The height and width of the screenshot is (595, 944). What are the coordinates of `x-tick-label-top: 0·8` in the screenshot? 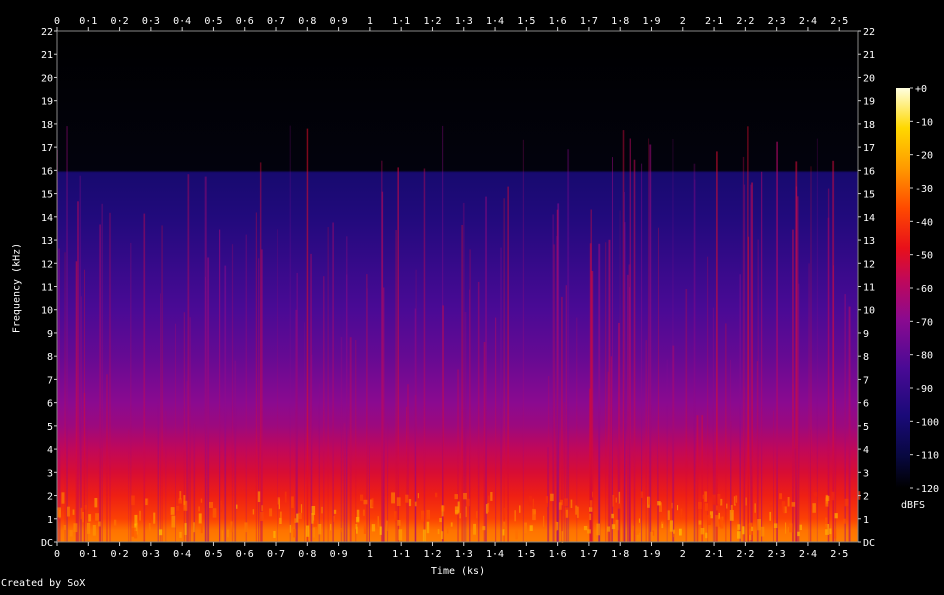 It's located at (307, 21).